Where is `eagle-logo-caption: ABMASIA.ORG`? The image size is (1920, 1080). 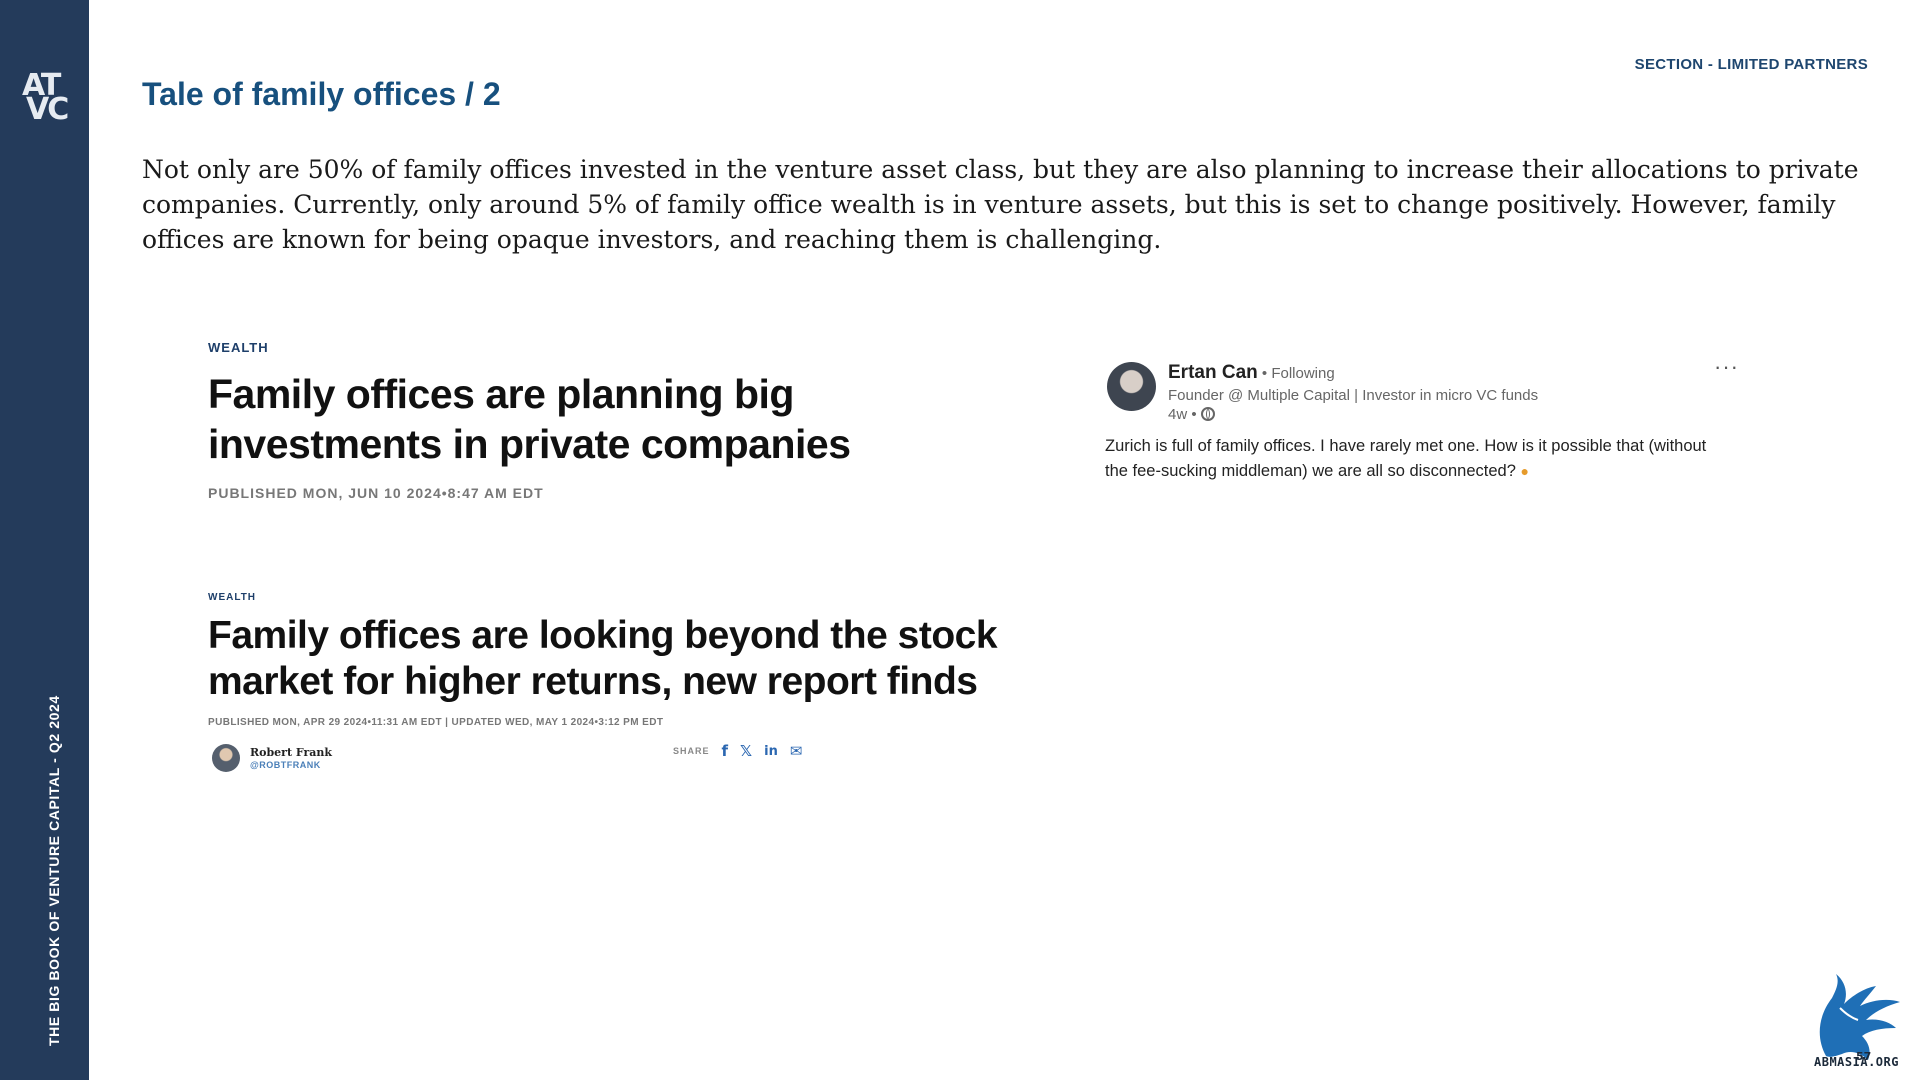
eagle-logo-caption: ABMASIA.ORG is located at coordinates (1856, 1062).